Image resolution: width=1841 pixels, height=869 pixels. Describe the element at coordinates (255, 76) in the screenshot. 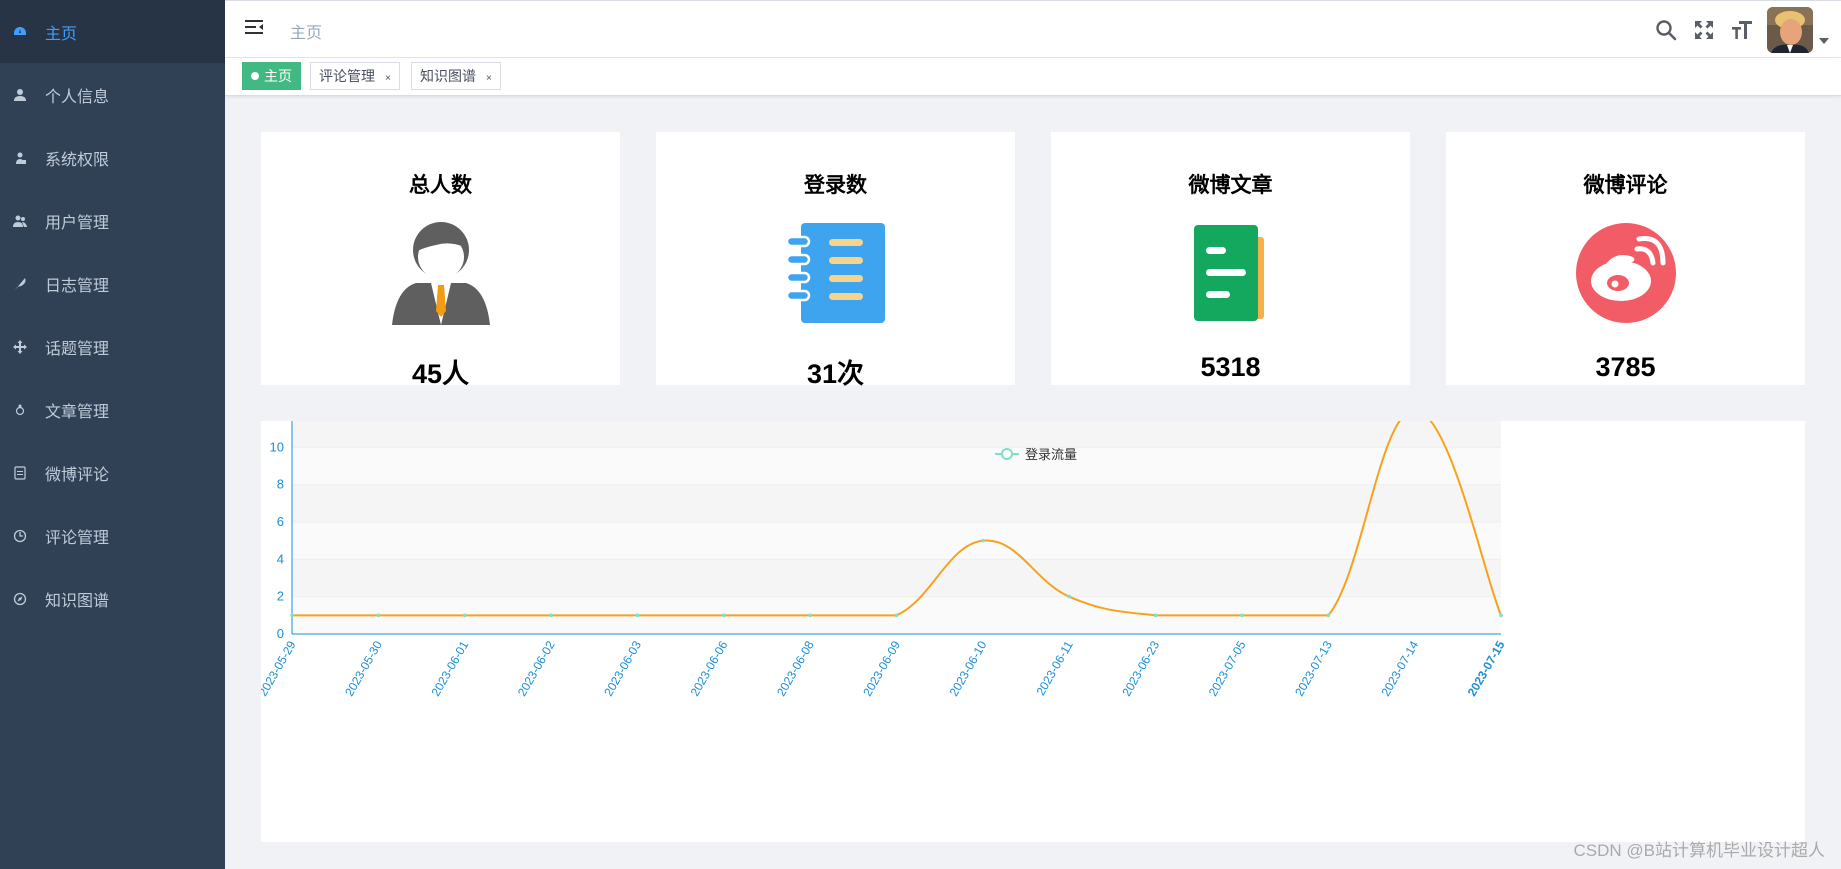

I see `active-dot-icon` at that location.